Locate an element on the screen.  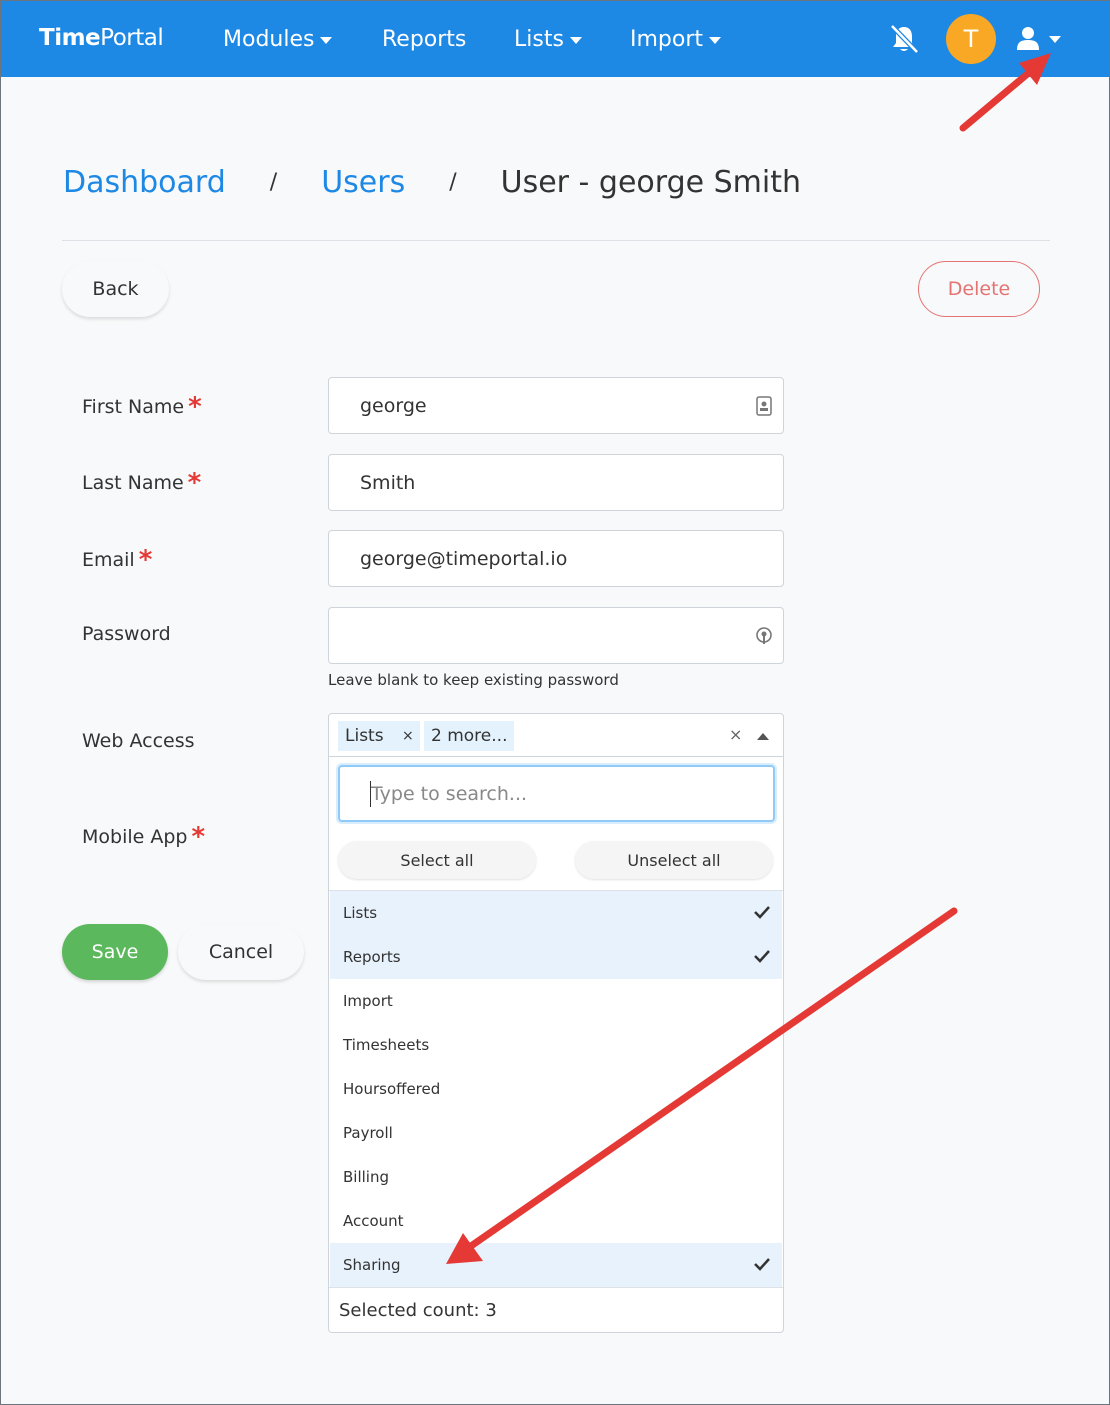
nav-reports: Reports is located at coordinates (424, 39).